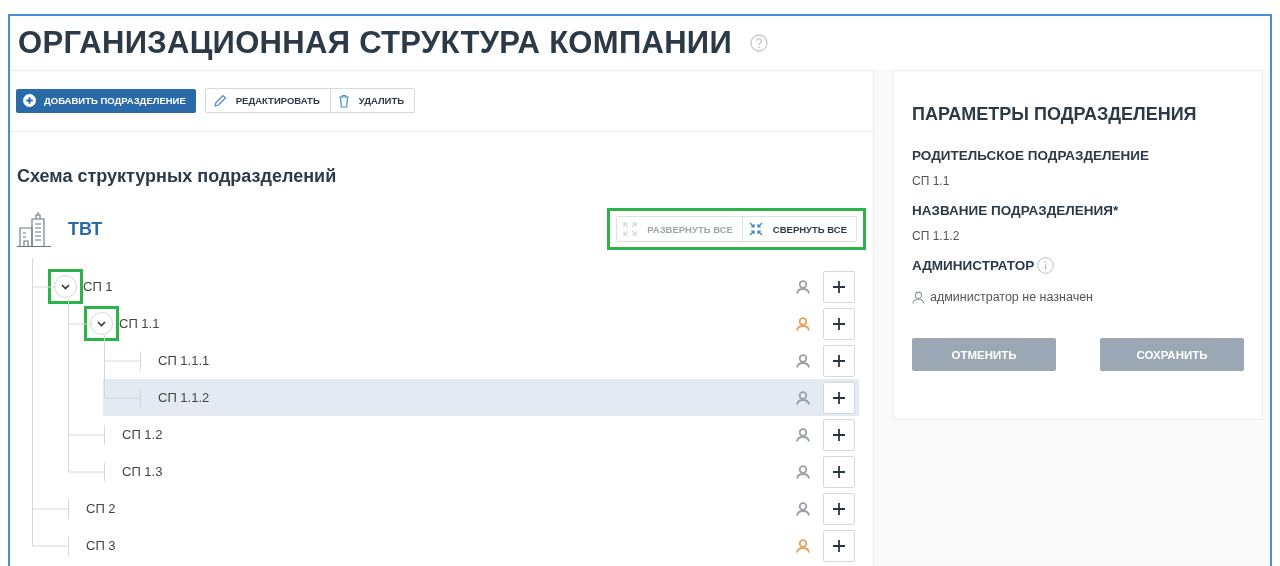  I want to click on field-label: НАЗВАНИЕ ПОДРАЗДЕЛЕНИЯ*, so click(1015, 210).